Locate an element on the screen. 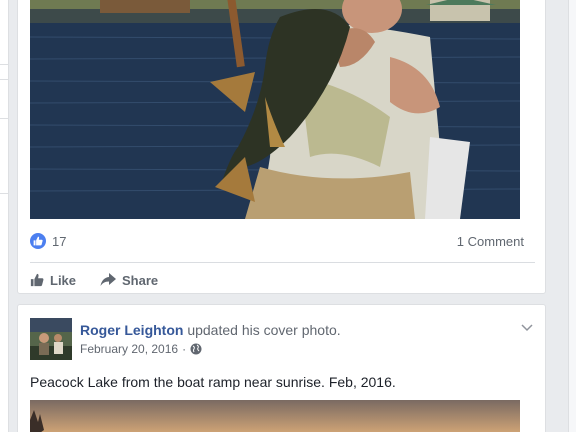 The width and height of the screenshot is (576, 432). reaction-summary: 17 1 Comment is located at coordinates (277, 241).